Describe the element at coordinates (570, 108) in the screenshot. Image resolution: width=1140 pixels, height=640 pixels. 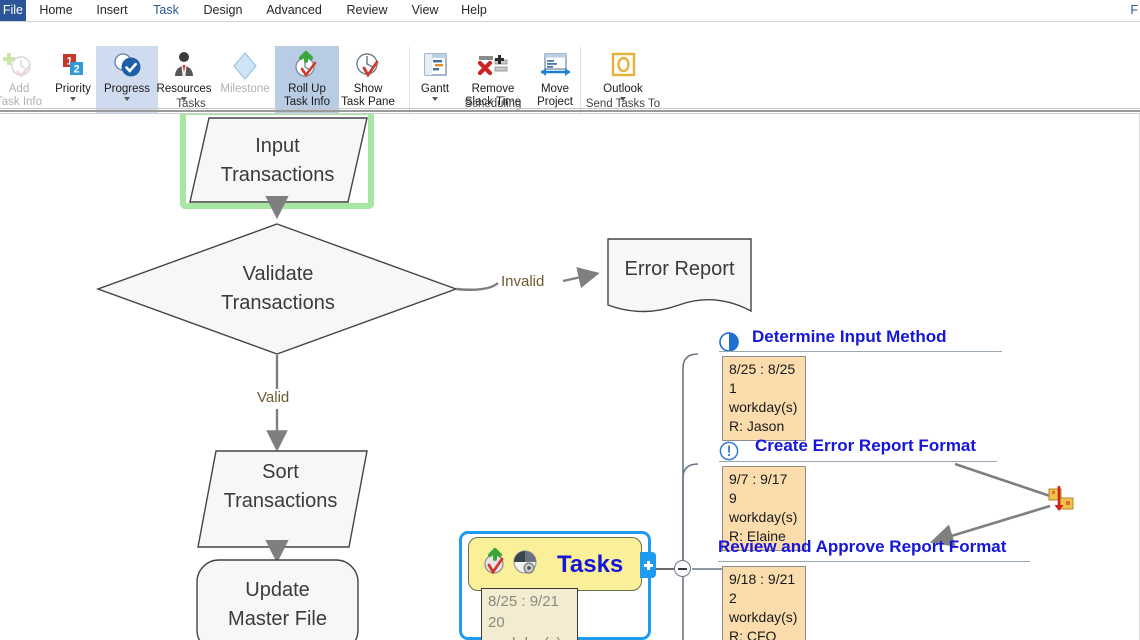
I see `ribbon-bottom-divider` at that location.